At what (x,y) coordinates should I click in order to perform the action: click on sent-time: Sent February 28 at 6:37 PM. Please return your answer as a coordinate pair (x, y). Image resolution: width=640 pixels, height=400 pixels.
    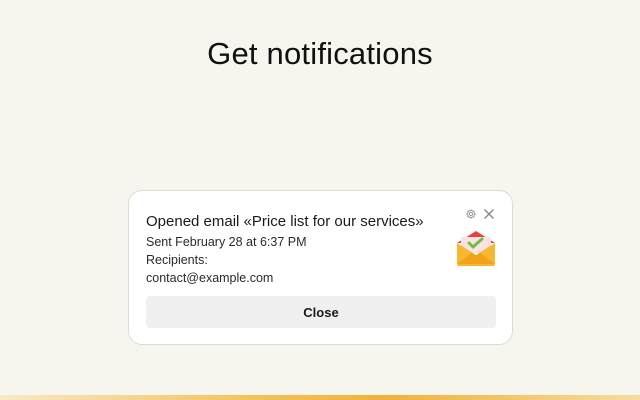
    Looking at the image, I should click on (226, 242).